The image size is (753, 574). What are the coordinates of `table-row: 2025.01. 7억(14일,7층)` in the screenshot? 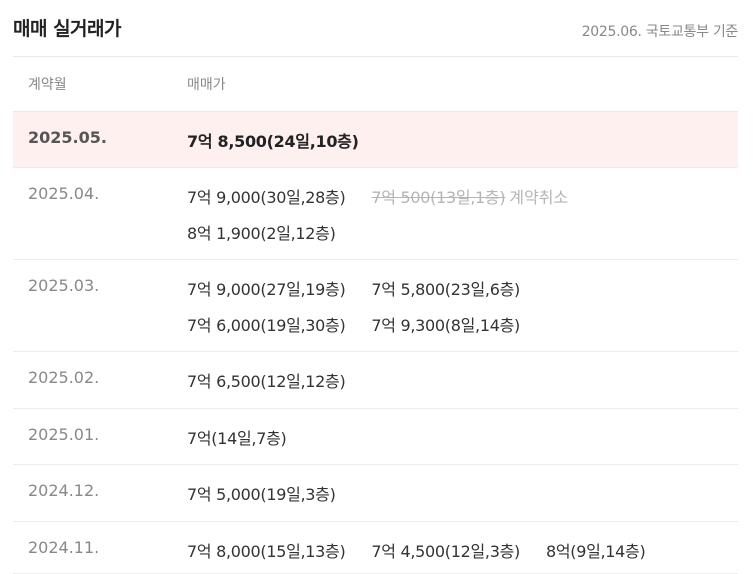 It's located at (375, 437).